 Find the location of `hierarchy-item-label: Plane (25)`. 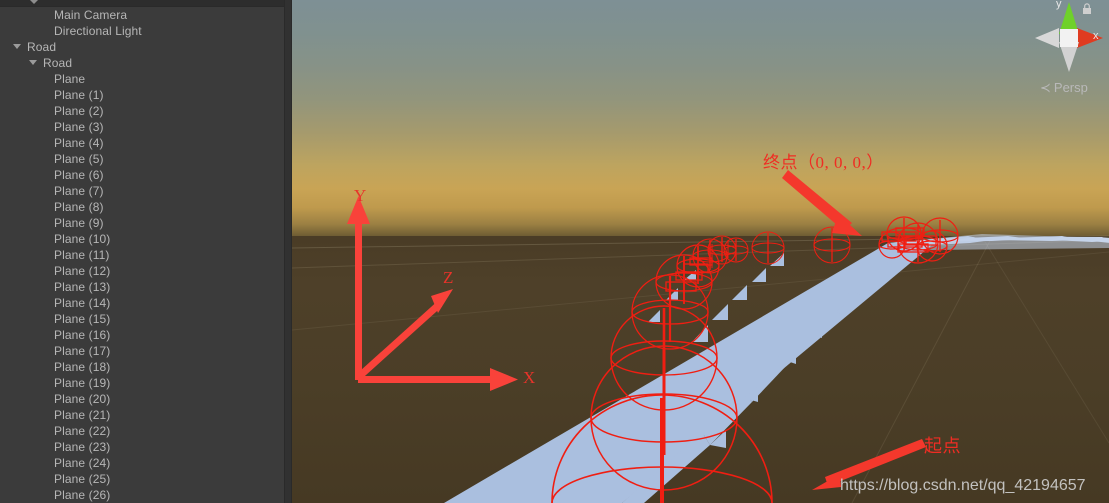

hierarchy-item-label: Plane (25) is located at coordinates (82, 479).